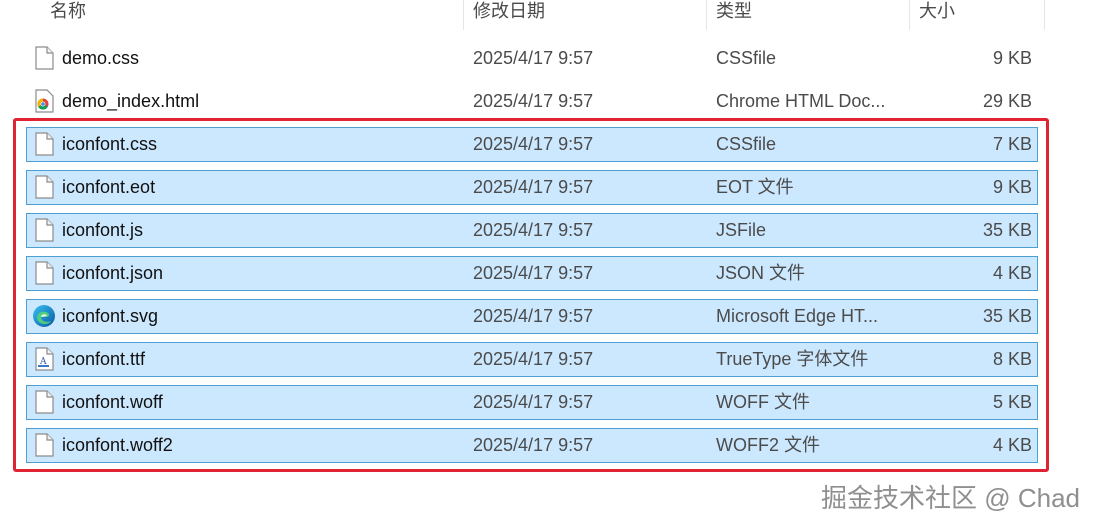 The image size is (1098, 526). What do you see at coordinates (937, 15) in the screenshot?
I see `column-header-size: 大小` at bounding box center [937, 15].